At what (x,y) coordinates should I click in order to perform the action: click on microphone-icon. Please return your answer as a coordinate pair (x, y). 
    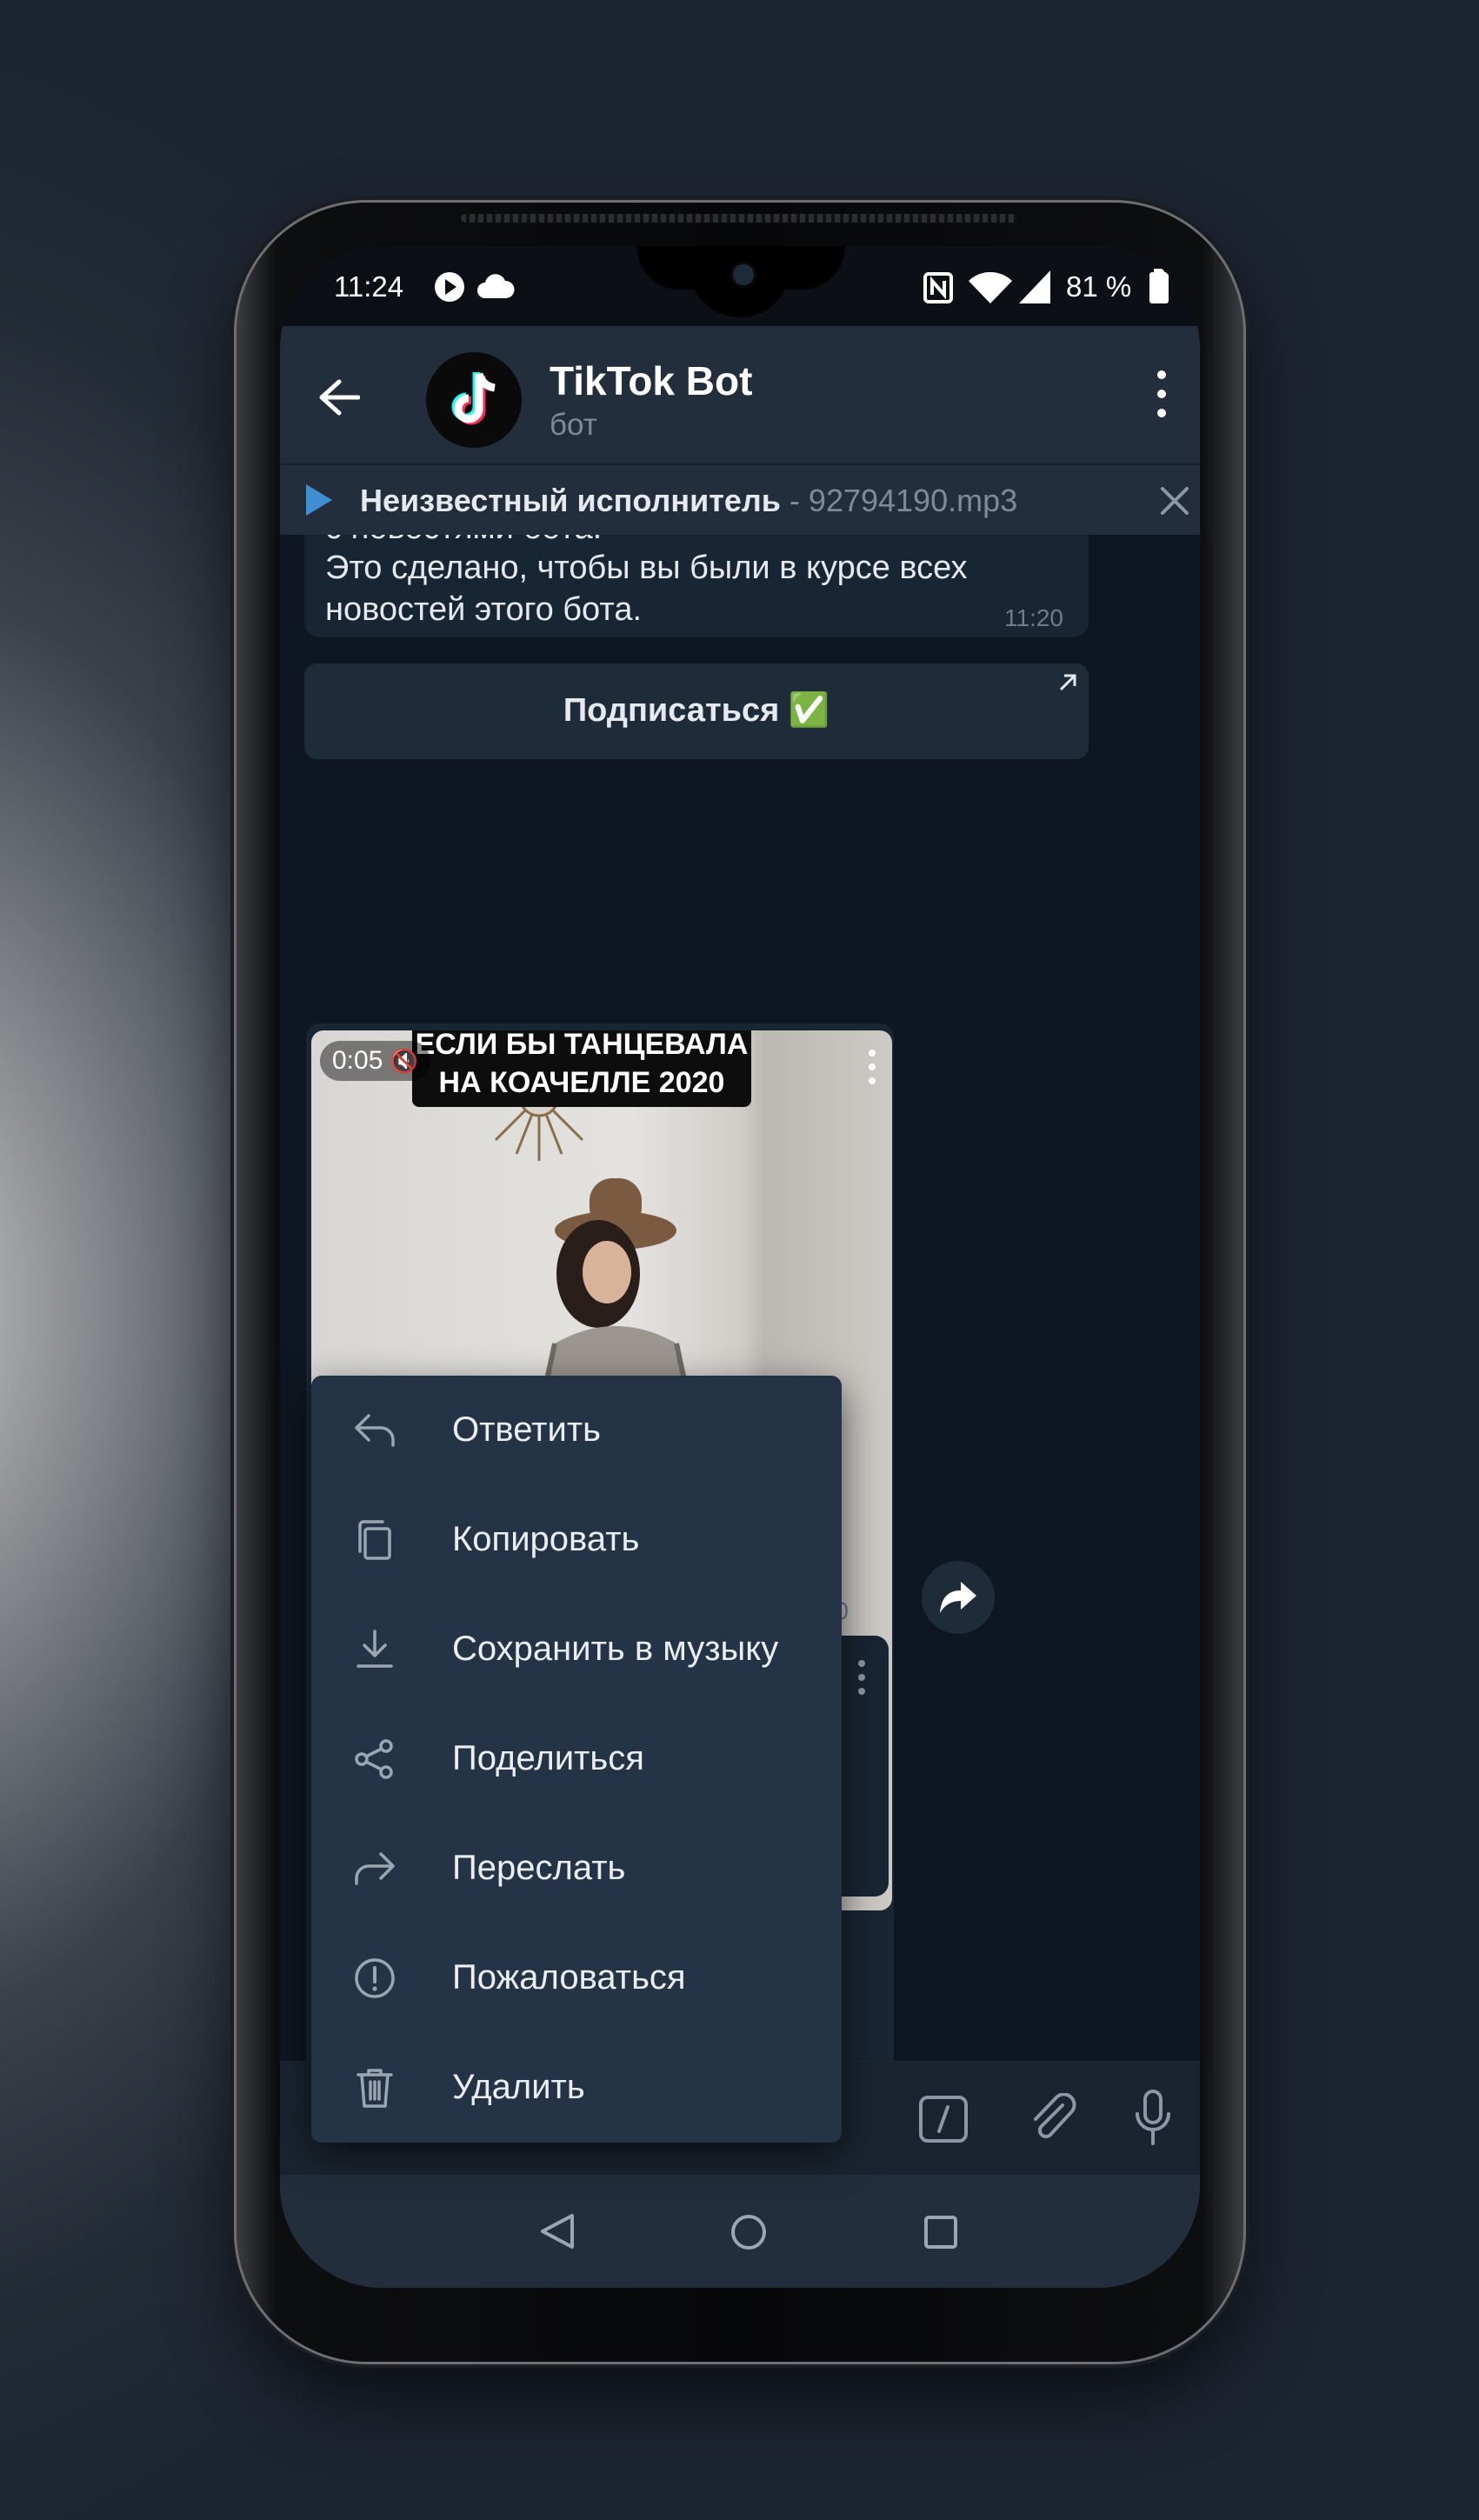
    Looking at the image, I should click on (1153, 2117).